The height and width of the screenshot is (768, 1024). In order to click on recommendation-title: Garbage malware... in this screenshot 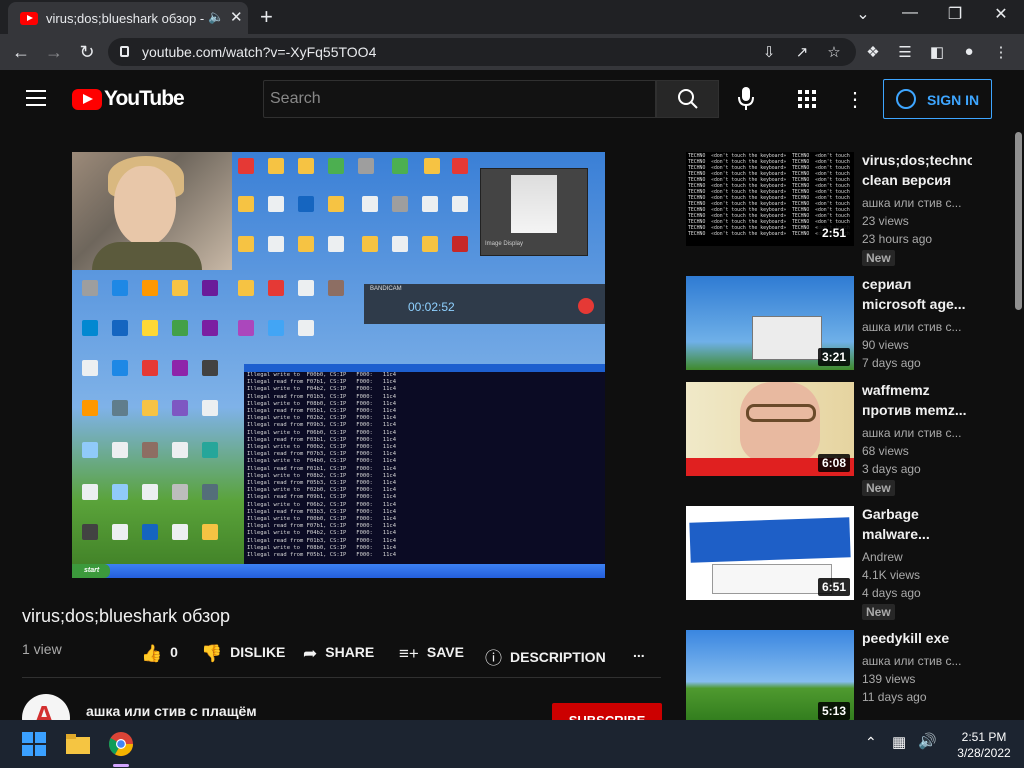, I will do `click(917, 524)`.